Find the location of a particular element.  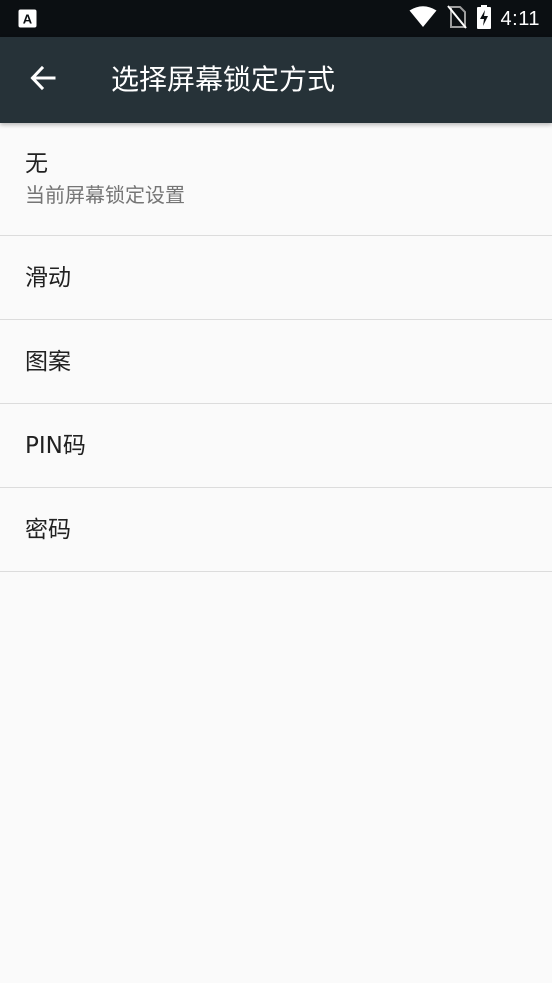

option-title: 密码 is located at coordinates (48, 530).